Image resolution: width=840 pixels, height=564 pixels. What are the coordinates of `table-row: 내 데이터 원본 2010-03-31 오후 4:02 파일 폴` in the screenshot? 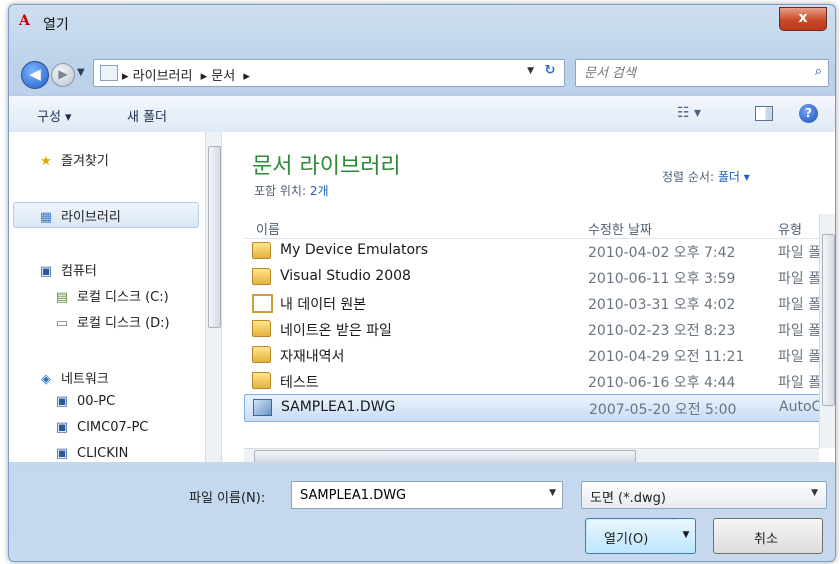 It's located at (533, 303).